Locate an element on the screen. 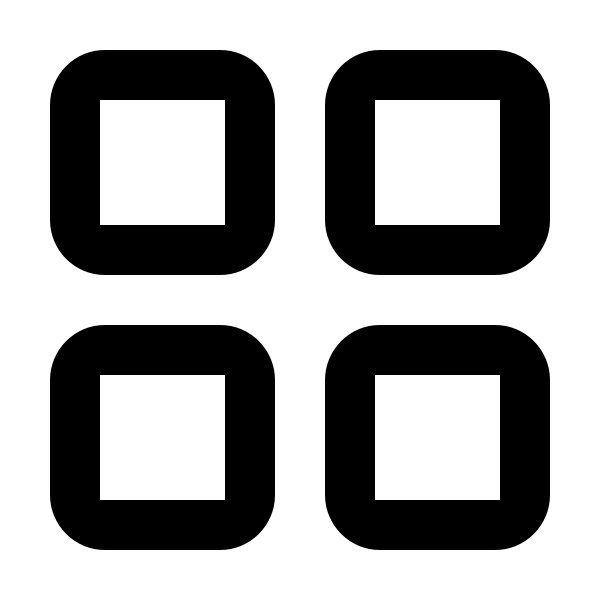 The image size is (600, 600). grid-tile-bottom-left-hole is located at coordinates (162, 437).